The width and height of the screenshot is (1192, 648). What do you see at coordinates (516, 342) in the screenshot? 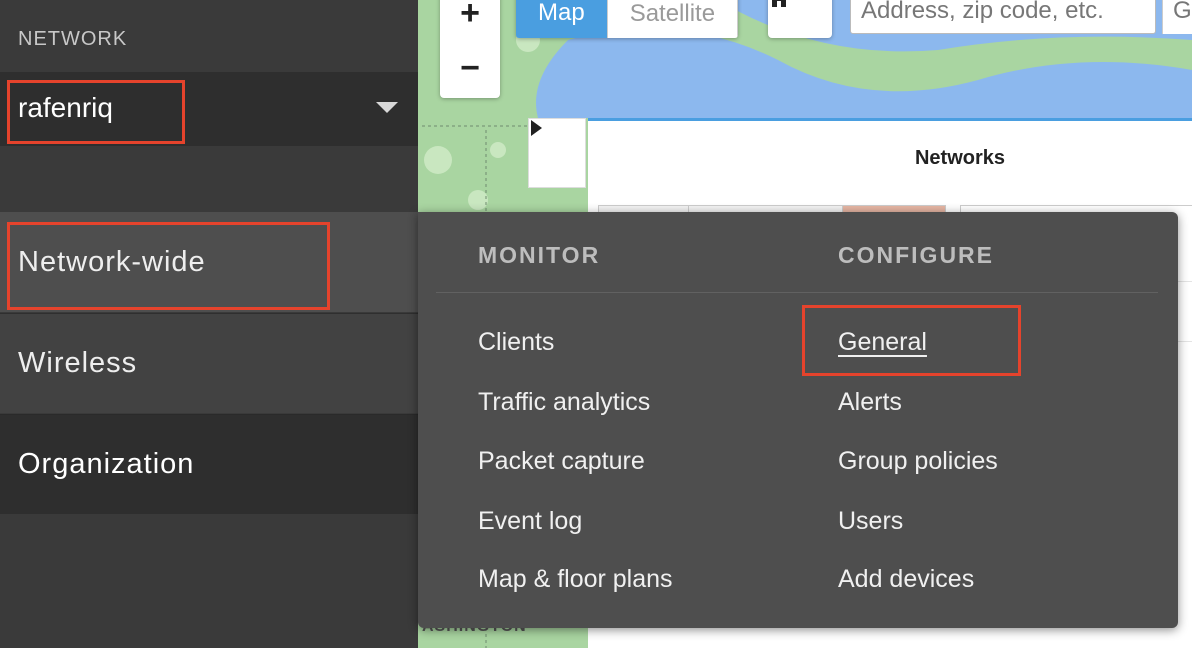
I see `menu-item-clients: Clients` at bounding box center [516, 342].